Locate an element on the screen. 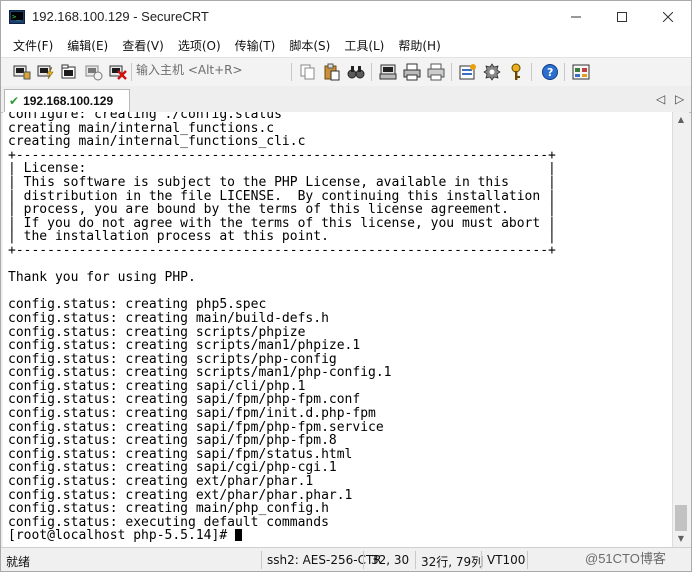 This screenshot has height=572, width=692. scroll-up-arrow-icon: ▲ is located at coordinates (681, 120).